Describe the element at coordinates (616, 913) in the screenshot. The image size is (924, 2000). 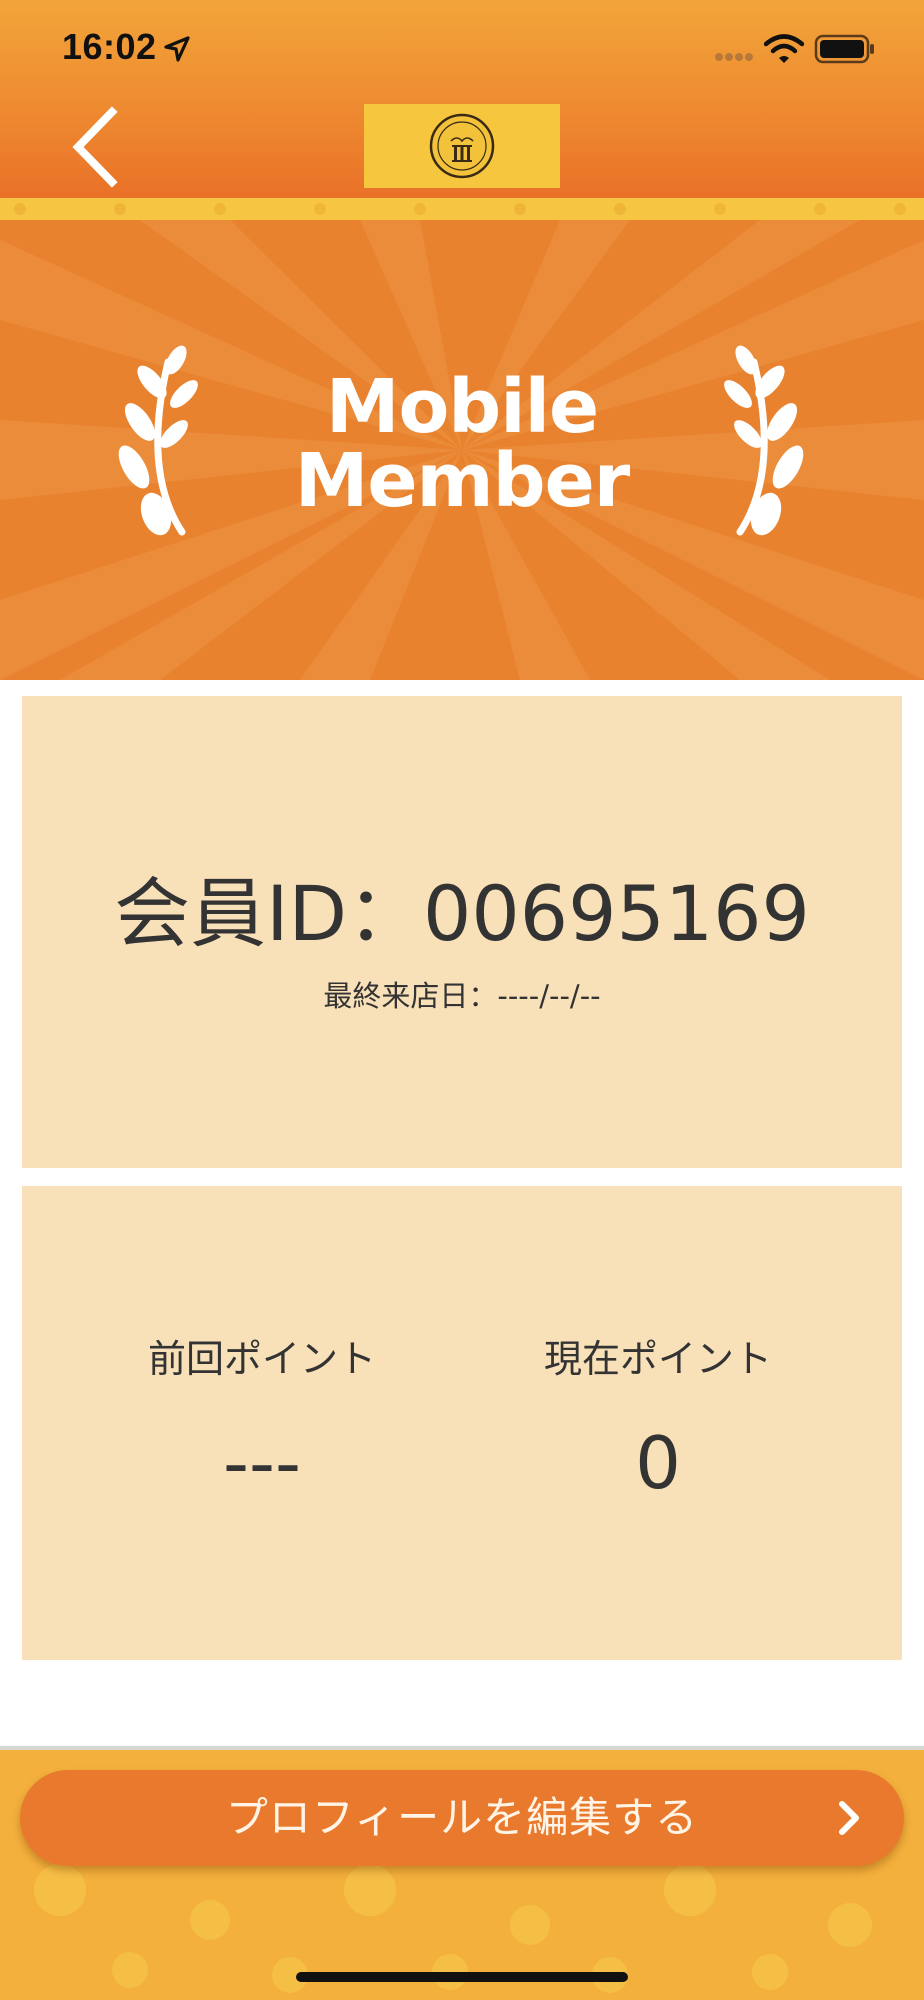
I see `member-id-value: 00695169` at that location.